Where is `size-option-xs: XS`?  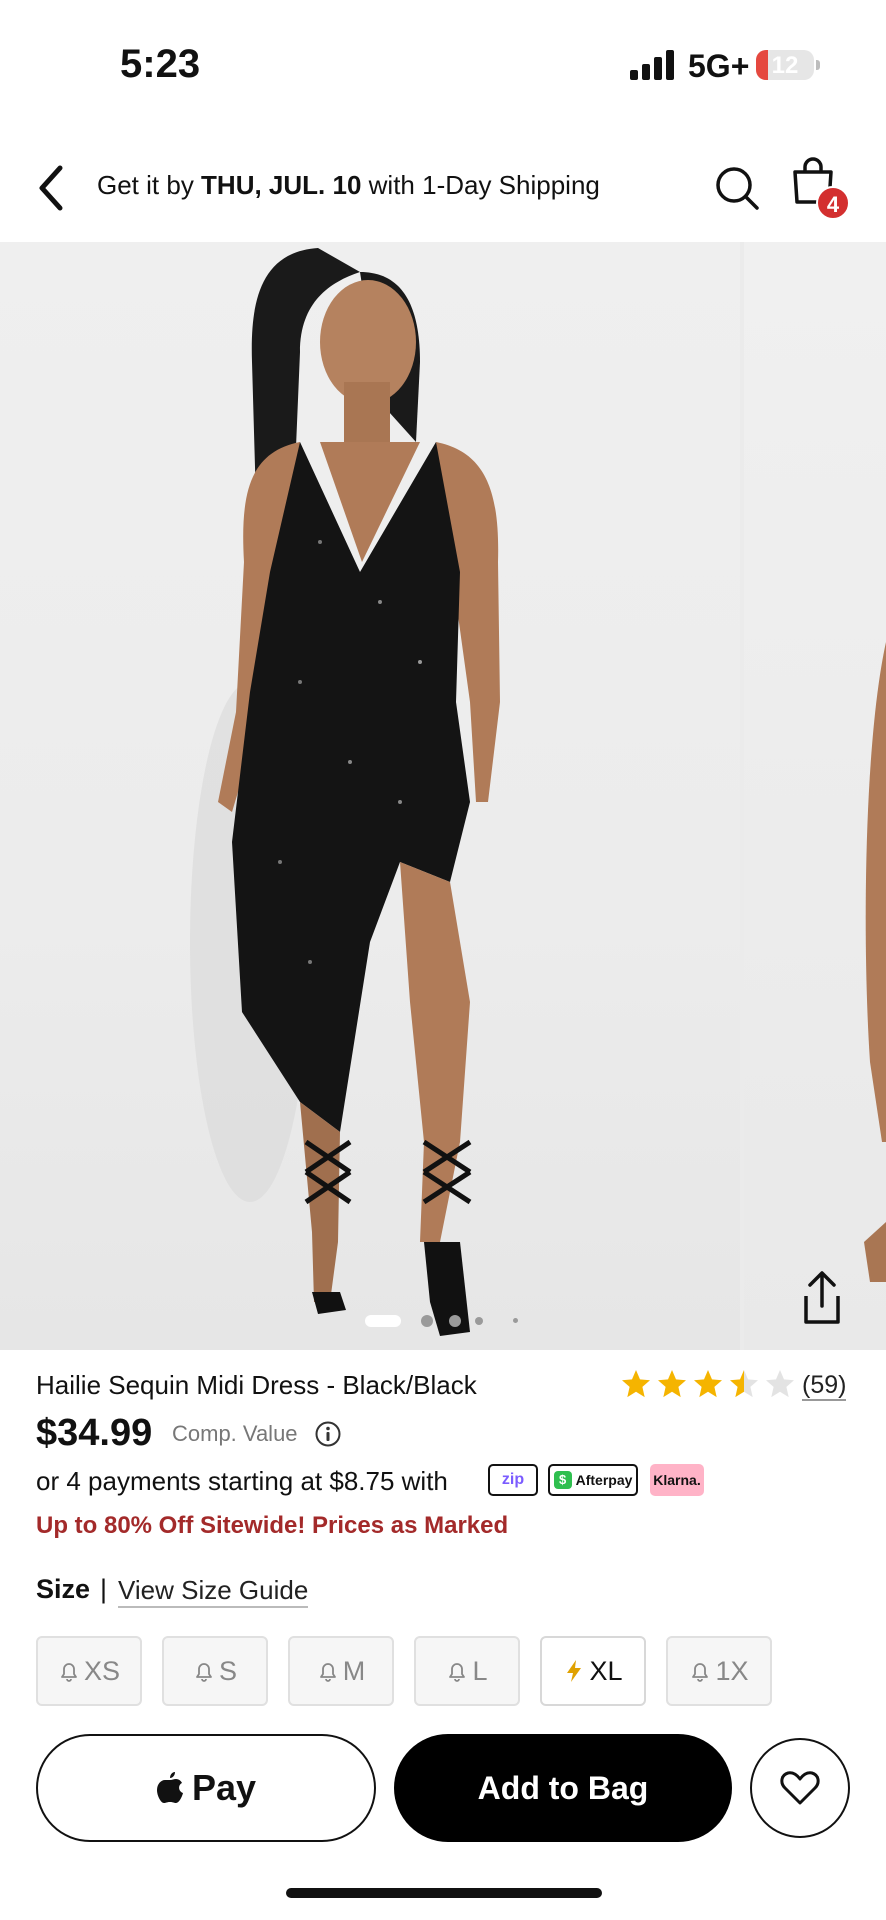 size-option-xs: XS is located at coordinates (89, 1671).